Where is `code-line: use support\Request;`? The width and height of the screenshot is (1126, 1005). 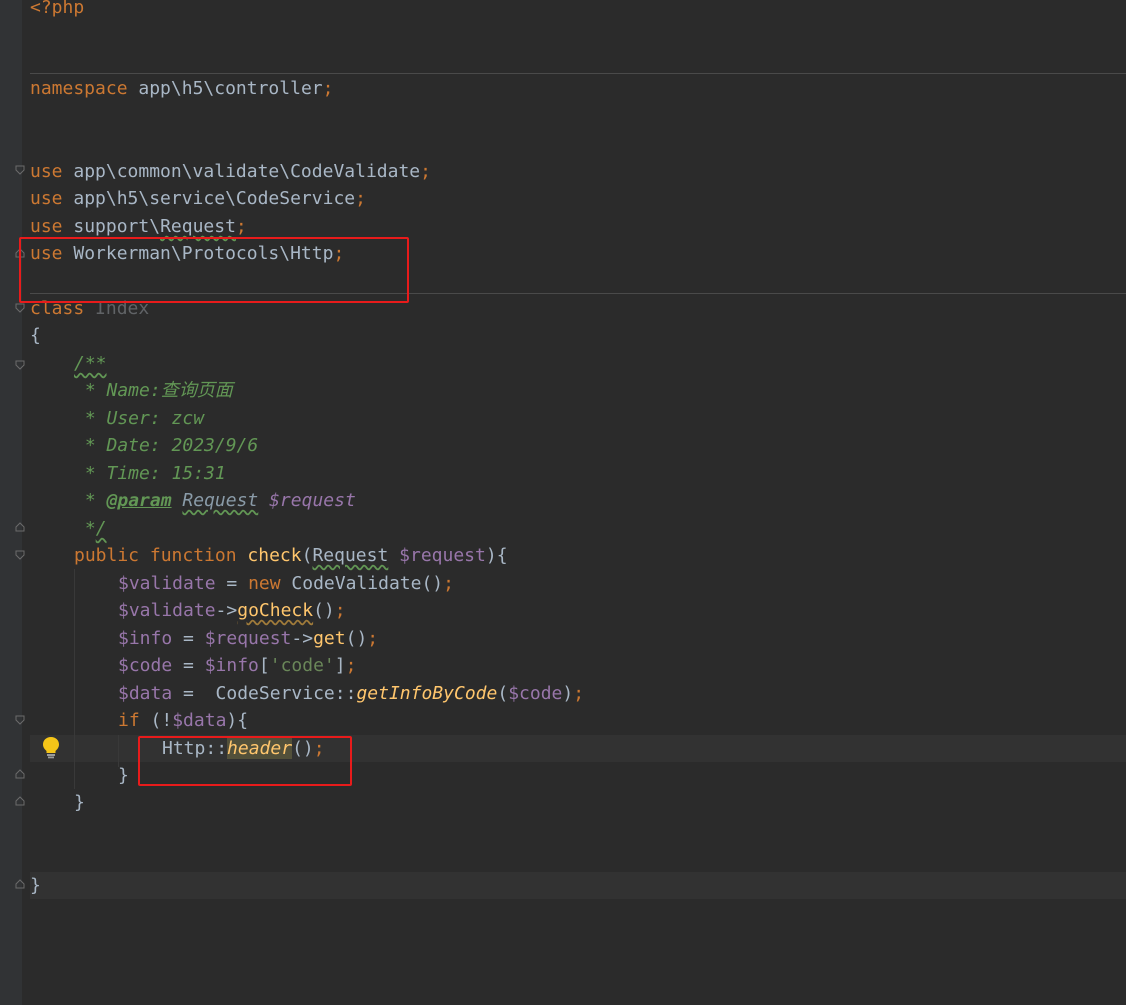
code-line: use support\Request; is located at coordinates (138, 226).